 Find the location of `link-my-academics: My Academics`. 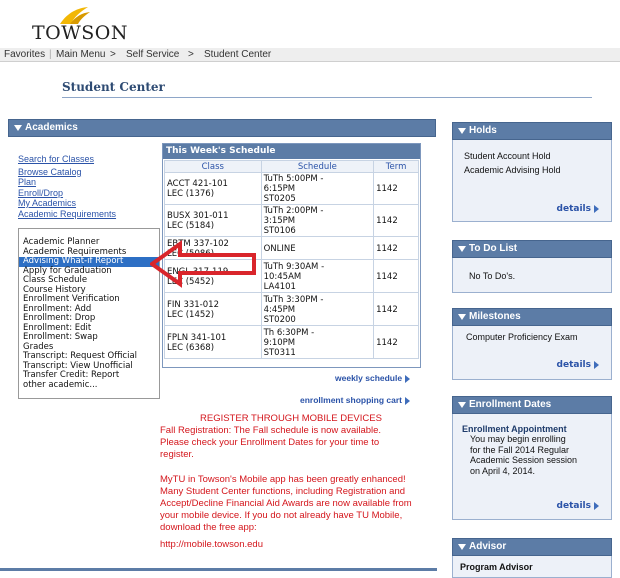

link-my-academics: My Academics is located at coordinates (67, 203).